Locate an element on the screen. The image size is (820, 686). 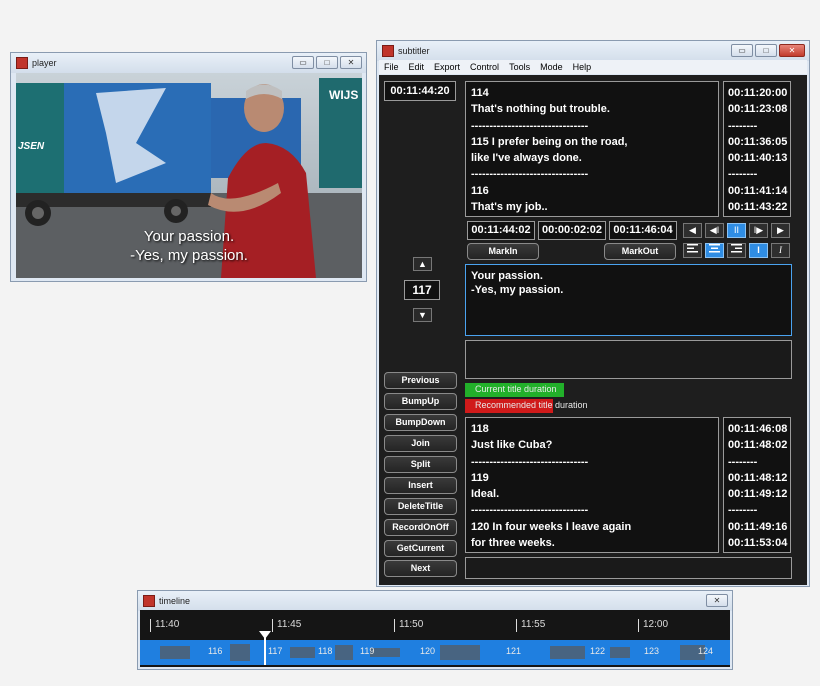
step-forward-icon: I▶ is located at coordinates (758, 230).